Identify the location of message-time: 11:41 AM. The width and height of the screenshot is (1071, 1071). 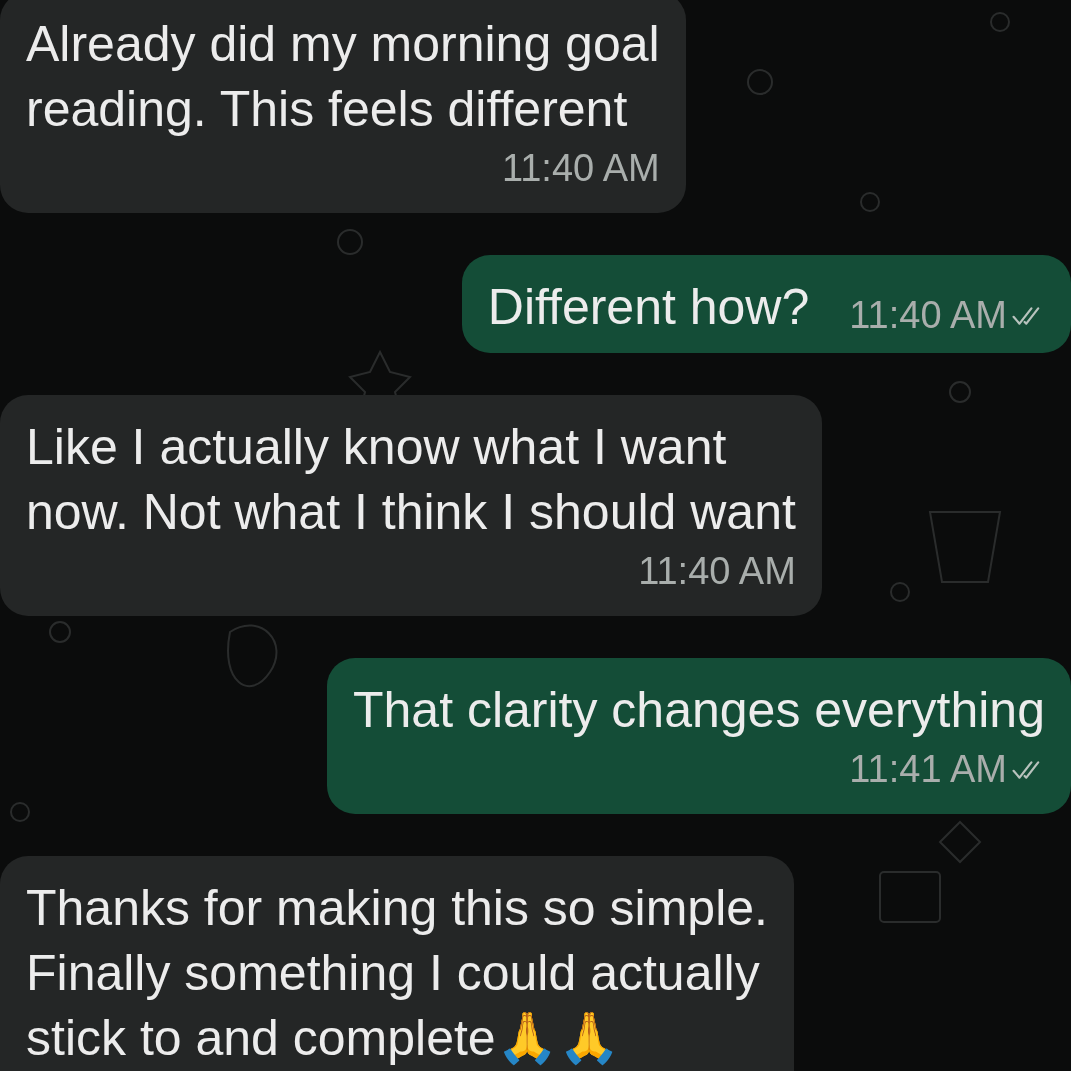
(928, 769).